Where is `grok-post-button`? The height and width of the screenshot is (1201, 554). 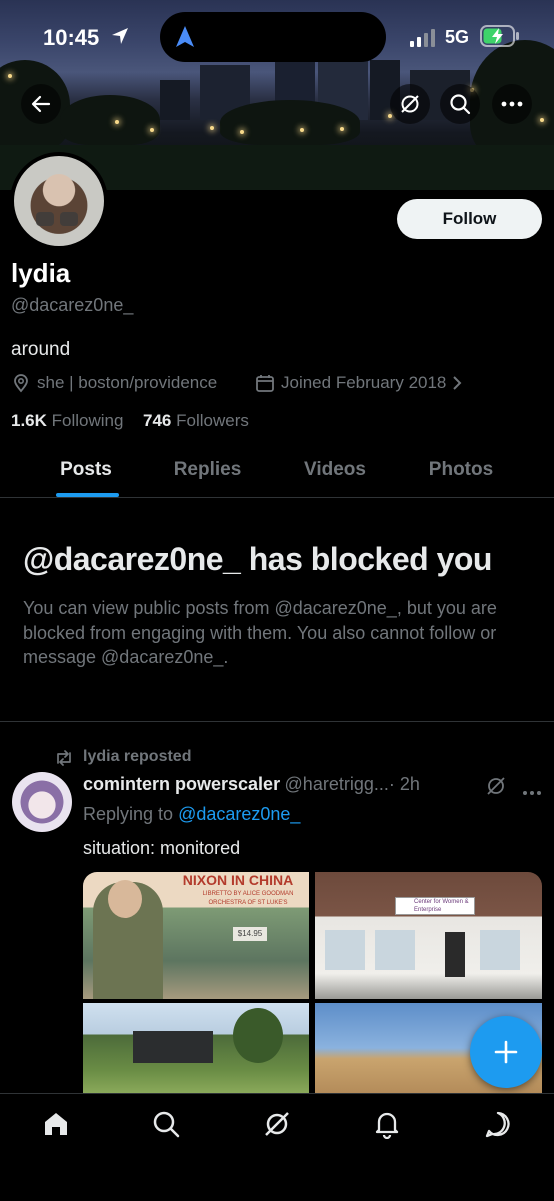
grok-post-button is located at coordinates (496, 788).